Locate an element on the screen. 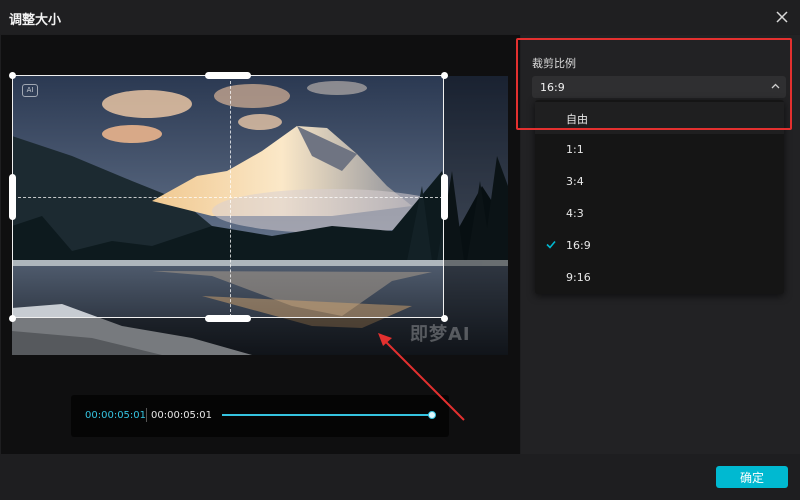 The image size is (800, 500). crop-dim-bottom is located at coordinates (228, 336).